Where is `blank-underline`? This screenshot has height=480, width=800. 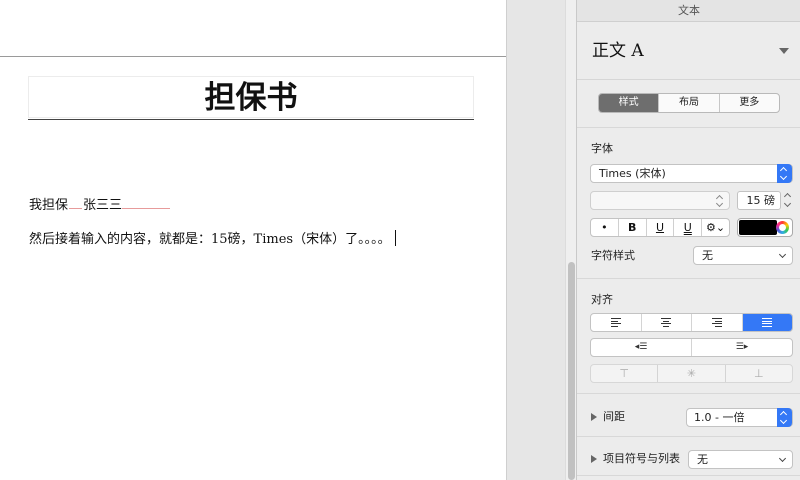
blank-underline is located at coordinates (76, 208).